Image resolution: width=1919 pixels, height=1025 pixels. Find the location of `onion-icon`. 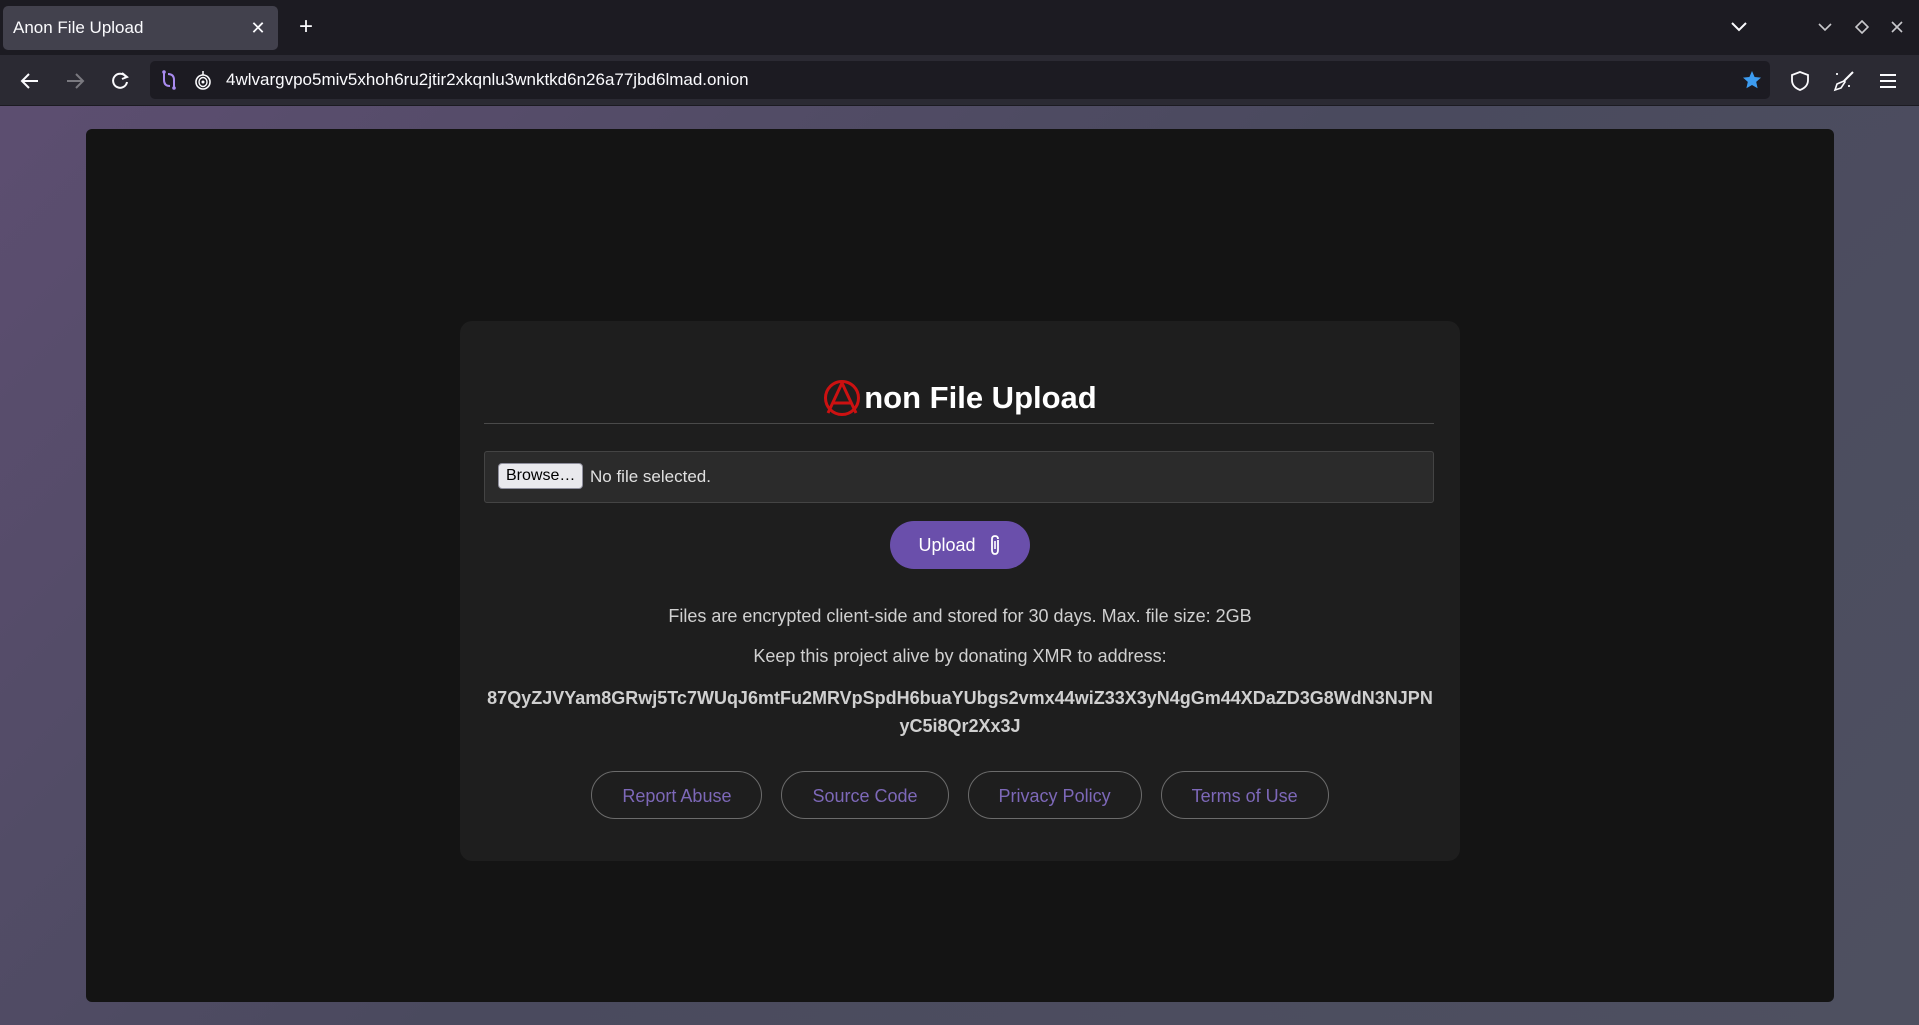

onion-icon is located at coordinates (203, 80).